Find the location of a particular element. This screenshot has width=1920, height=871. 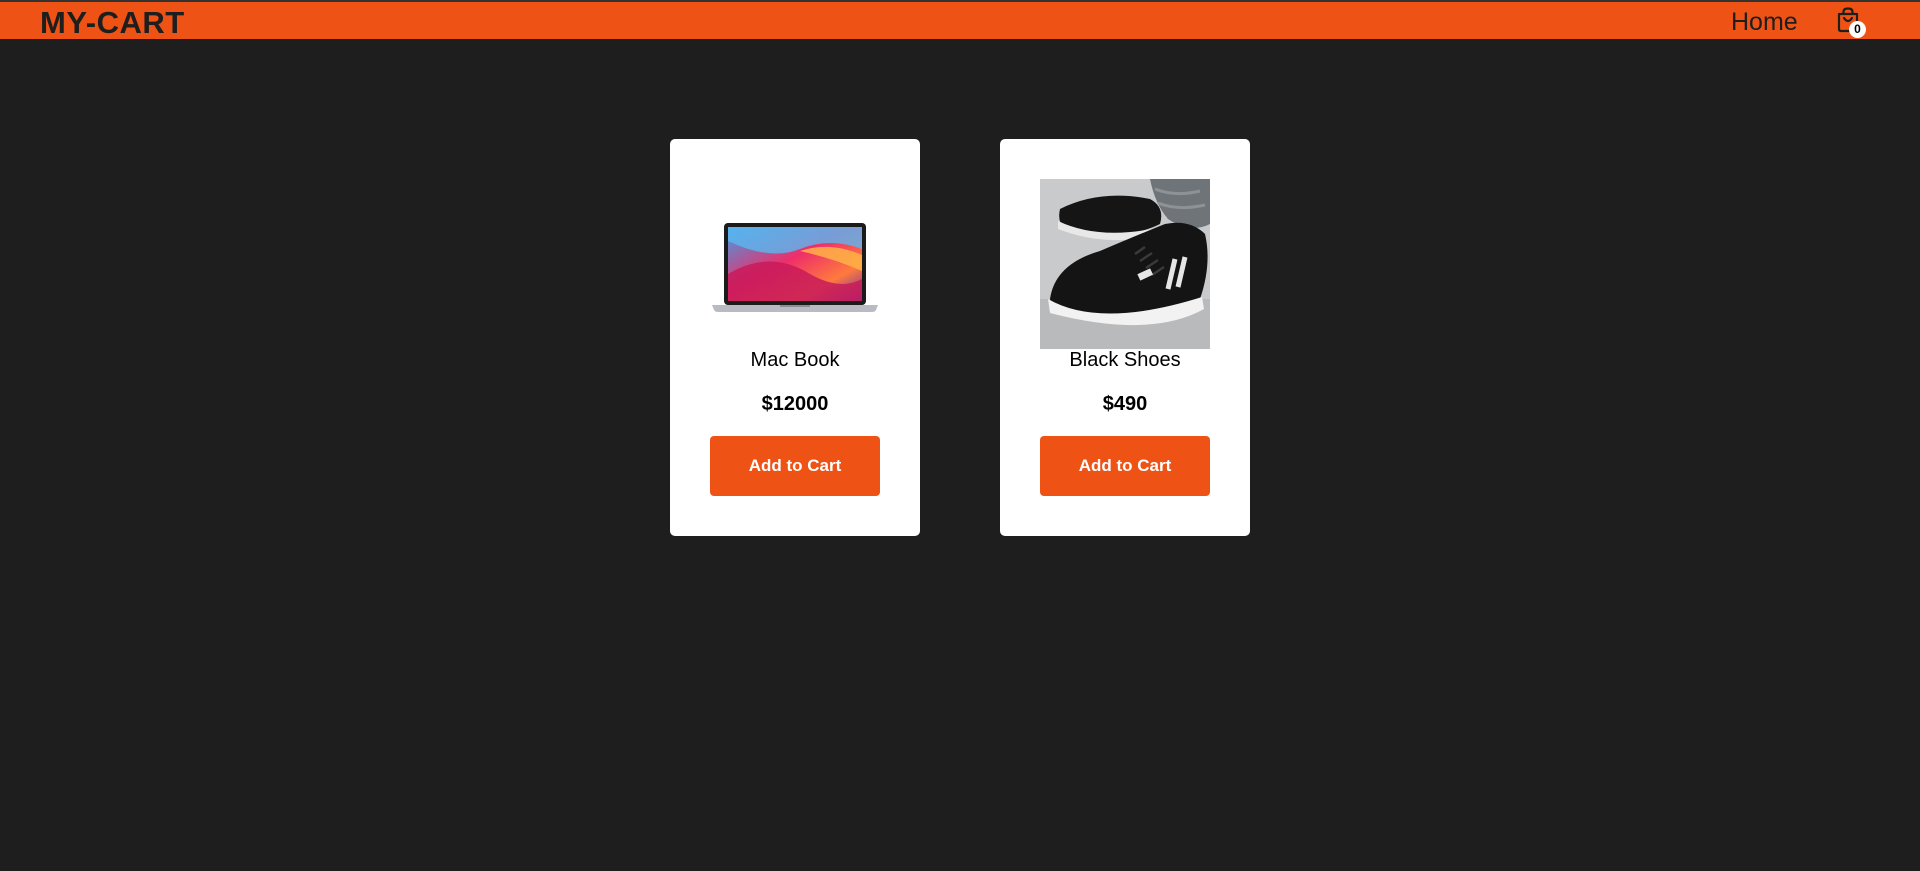

shoes-image is located at coordinates (1125, 264).